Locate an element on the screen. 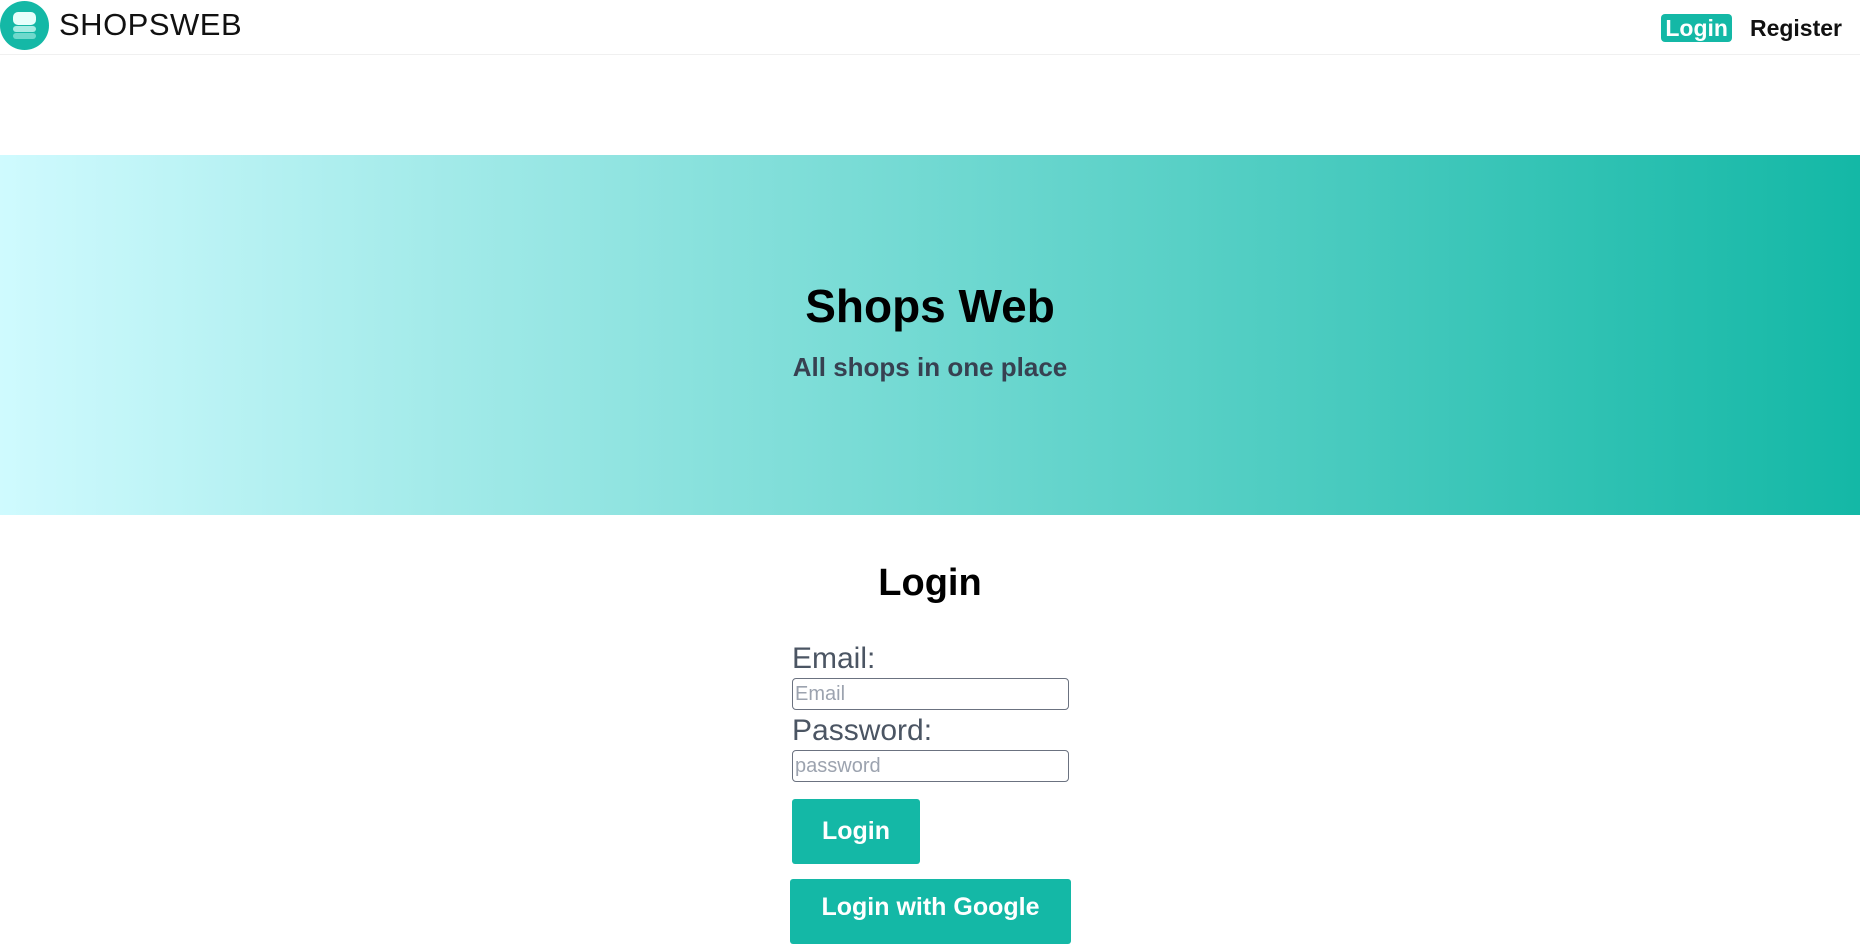  password-field is located at coordinates (930, 766).